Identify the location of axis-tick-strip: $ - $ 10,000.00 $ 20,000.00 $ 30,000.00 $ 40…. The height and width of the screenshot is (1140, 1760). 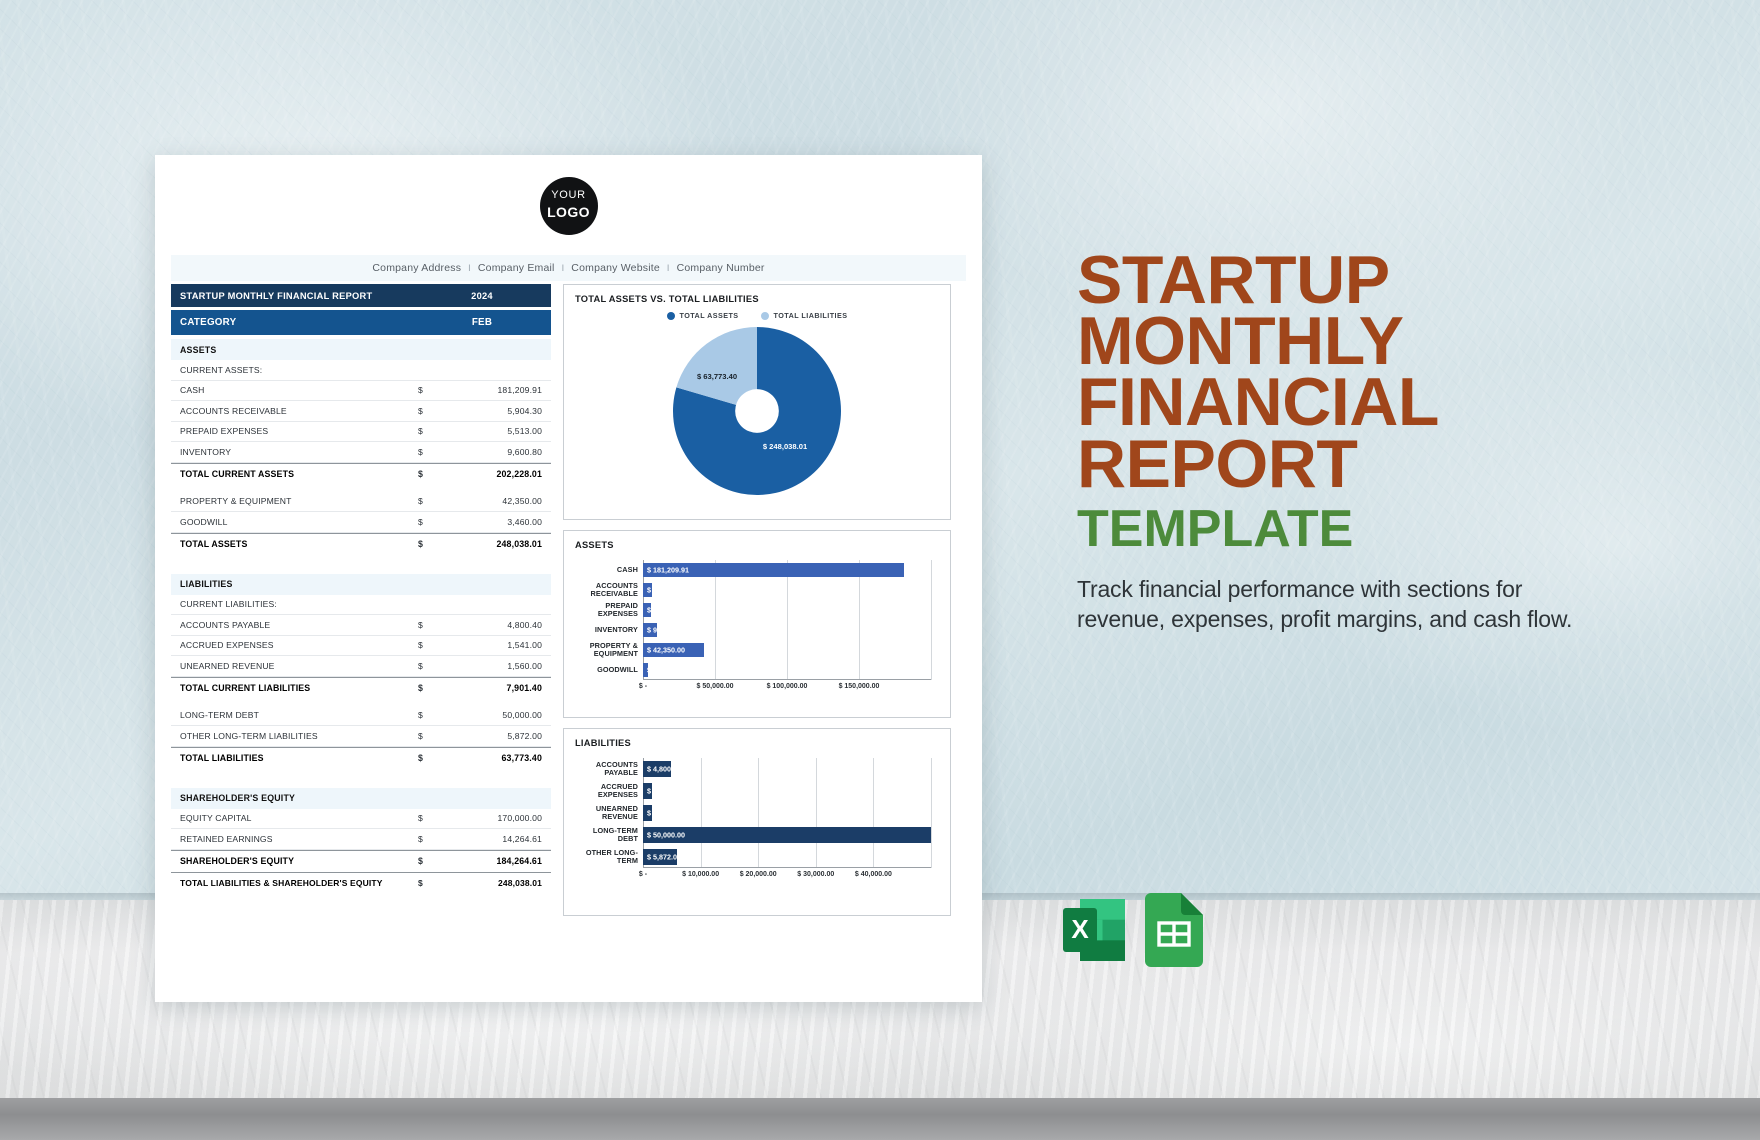
(783, 876).